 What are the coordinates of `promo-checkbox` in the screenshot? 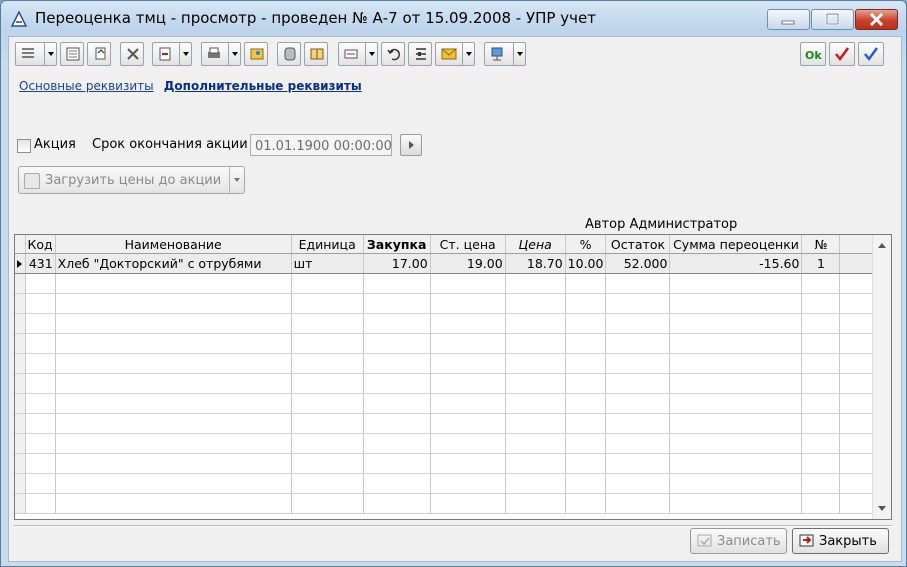 It's located at (24, 146).